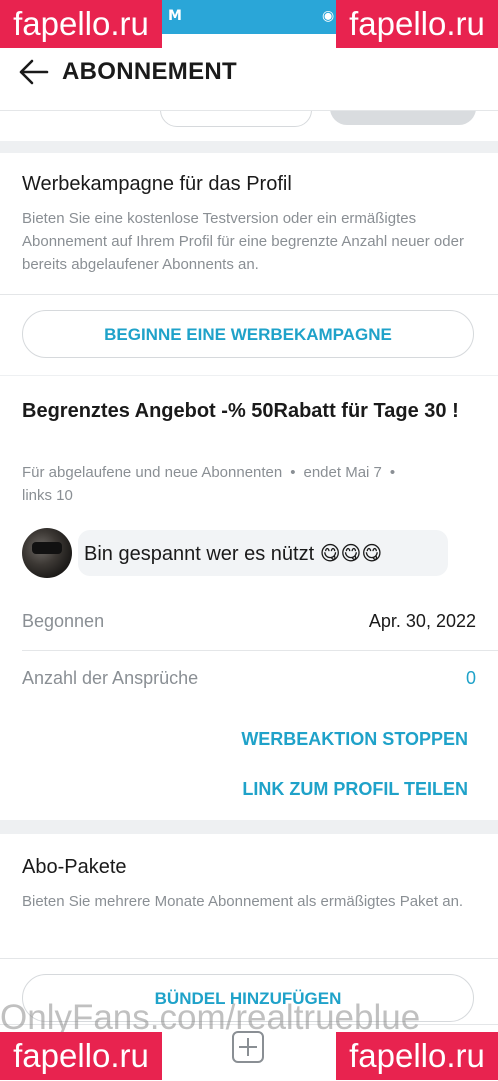 The height and width of the screenshot is (1081, 498). I want to click on eye-icon: ◉, so click(328, 16).